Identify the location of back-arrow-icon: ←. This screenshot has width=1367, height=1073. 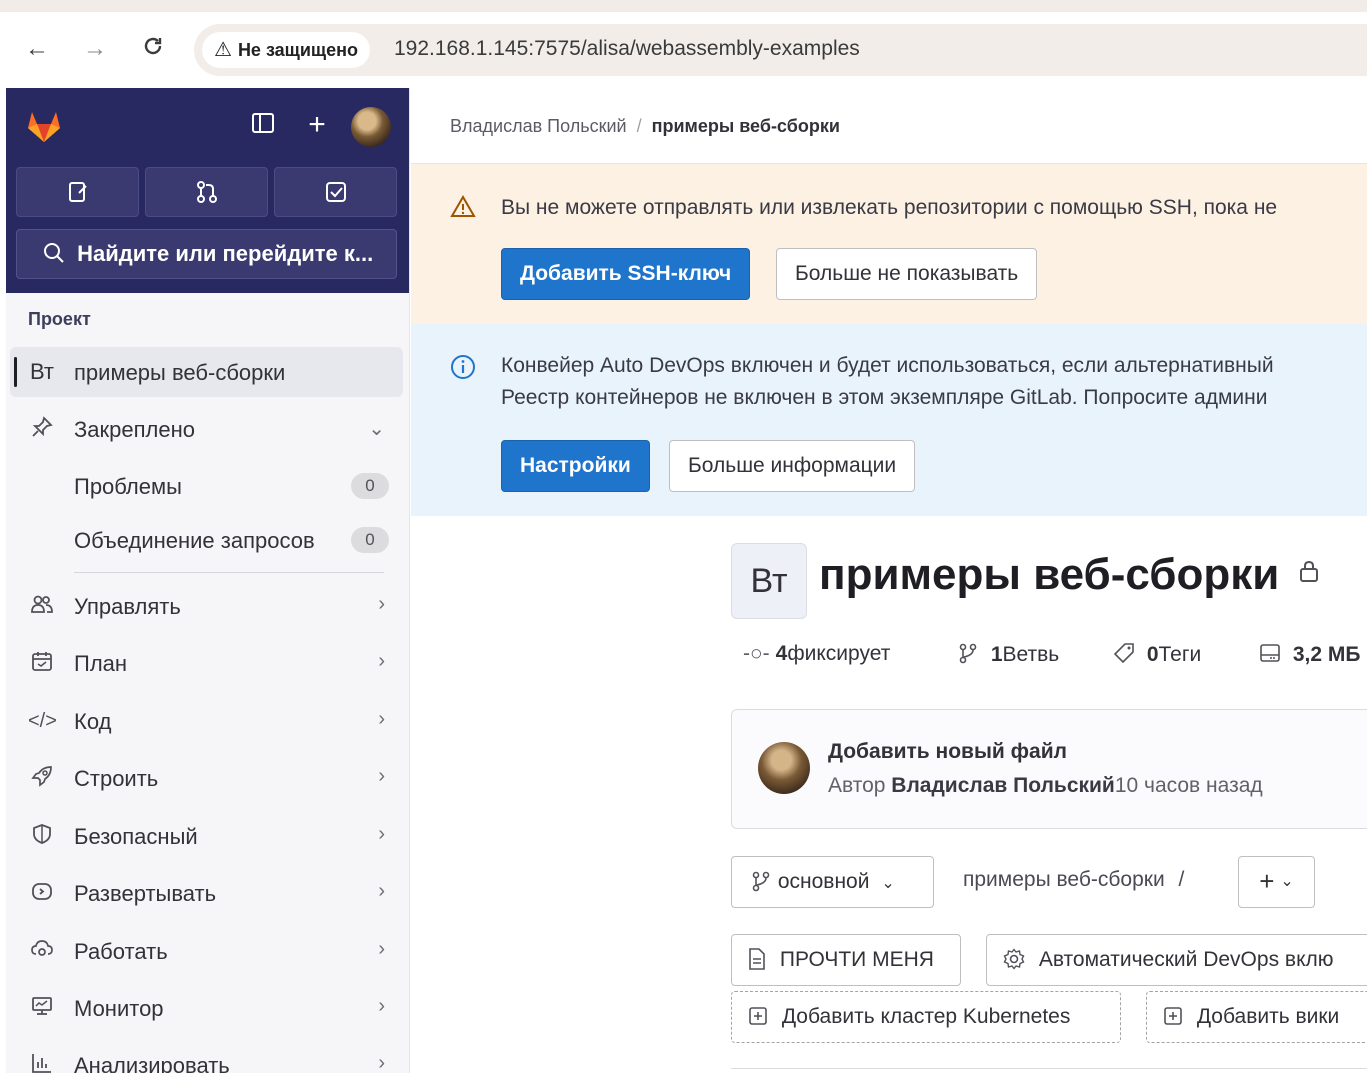
(37, 49).